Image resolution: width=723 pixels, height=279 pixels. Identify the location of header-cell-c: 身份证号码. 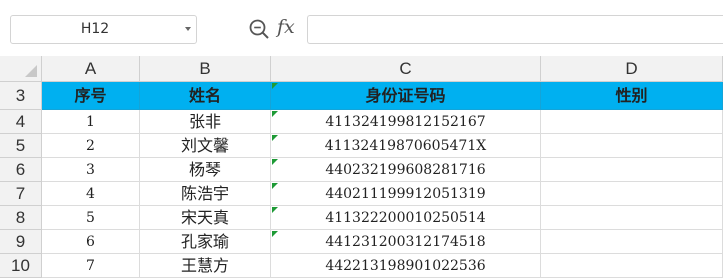
(406, 96).